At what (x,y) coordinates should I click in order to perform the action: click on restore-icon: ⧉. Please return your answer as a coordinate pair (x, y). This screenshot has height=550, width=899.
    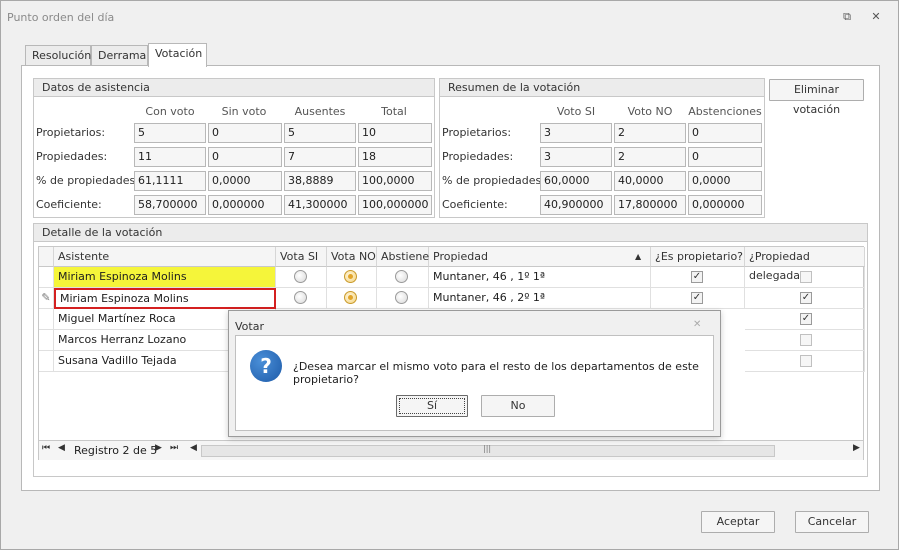
    Looking at the image, I should click on (847, 17).